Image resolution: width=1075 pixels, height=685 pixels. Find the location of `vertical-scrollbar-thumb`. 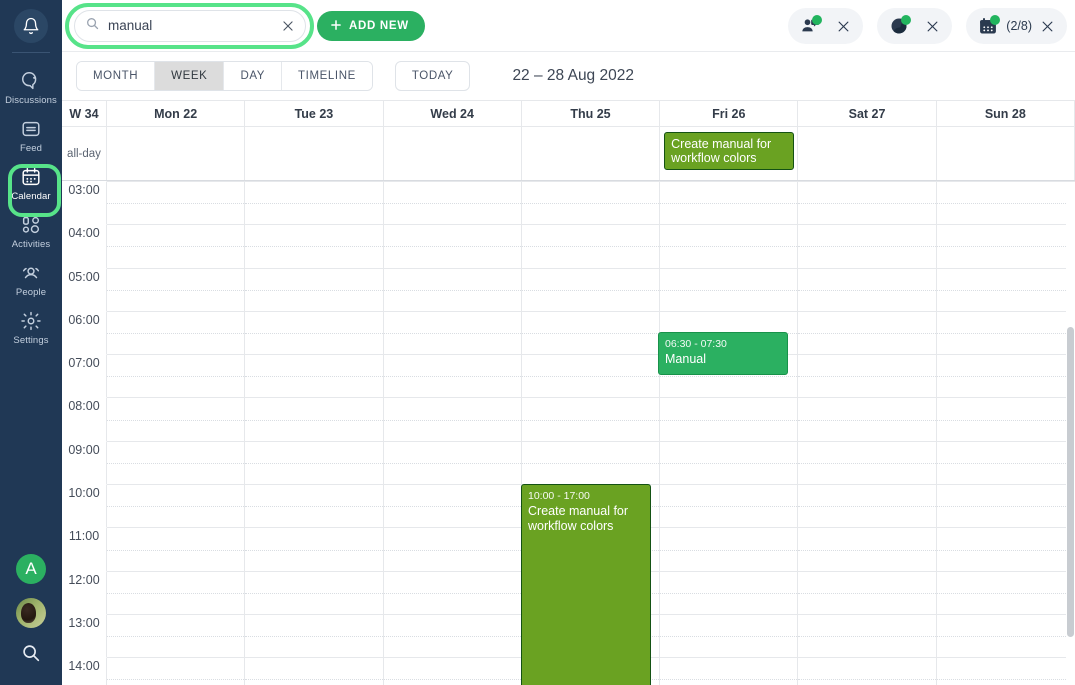

vertical-scrollbar-thumb is located at coordinates (1070, 482).